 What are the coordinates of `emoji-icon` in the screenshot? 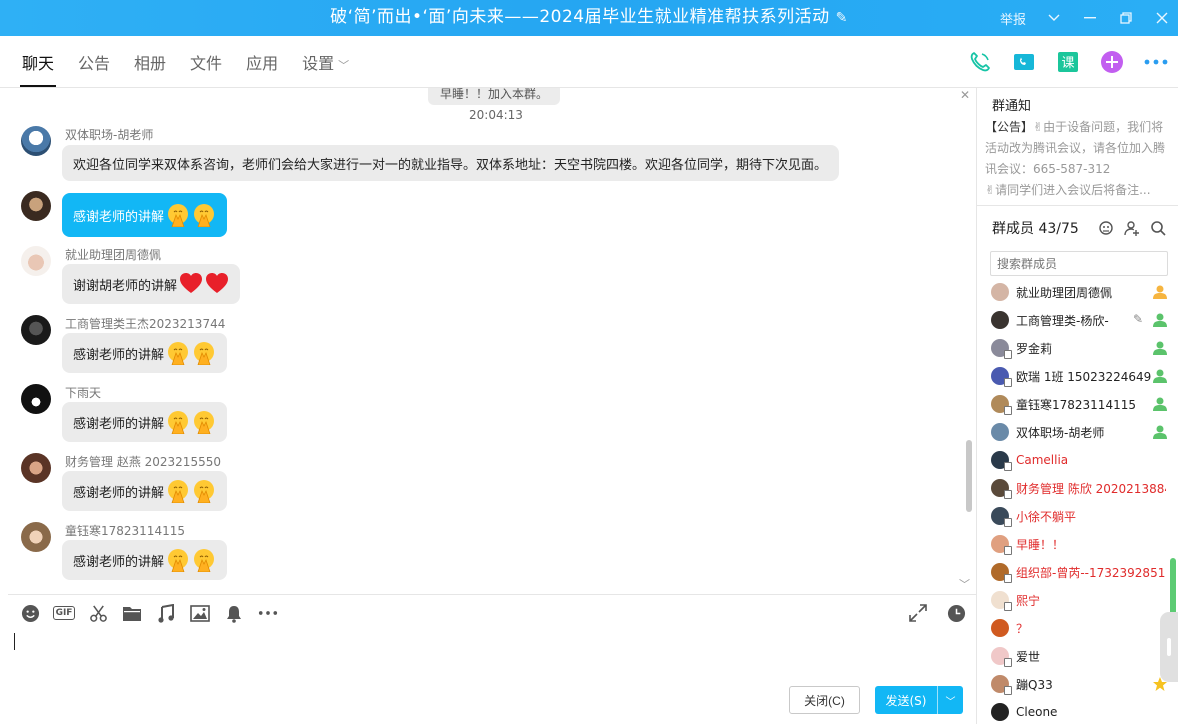 It's located at (30, 613).